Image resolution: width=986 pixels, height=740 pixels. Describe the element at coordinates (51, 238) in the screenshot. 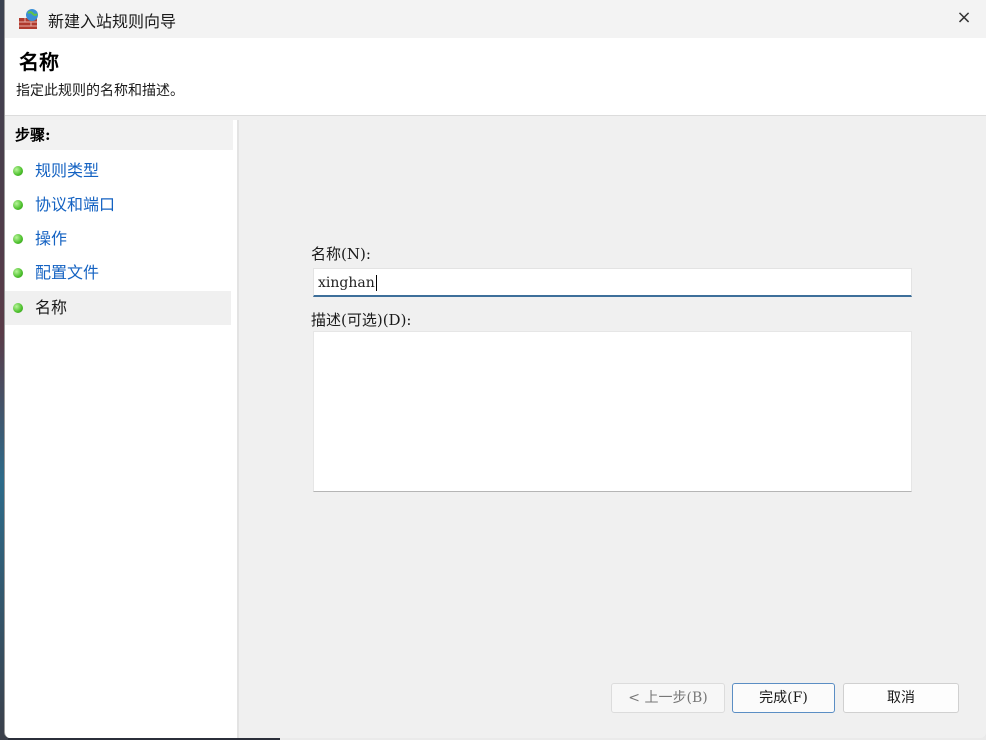

I see `step-label: 操作` at that location.